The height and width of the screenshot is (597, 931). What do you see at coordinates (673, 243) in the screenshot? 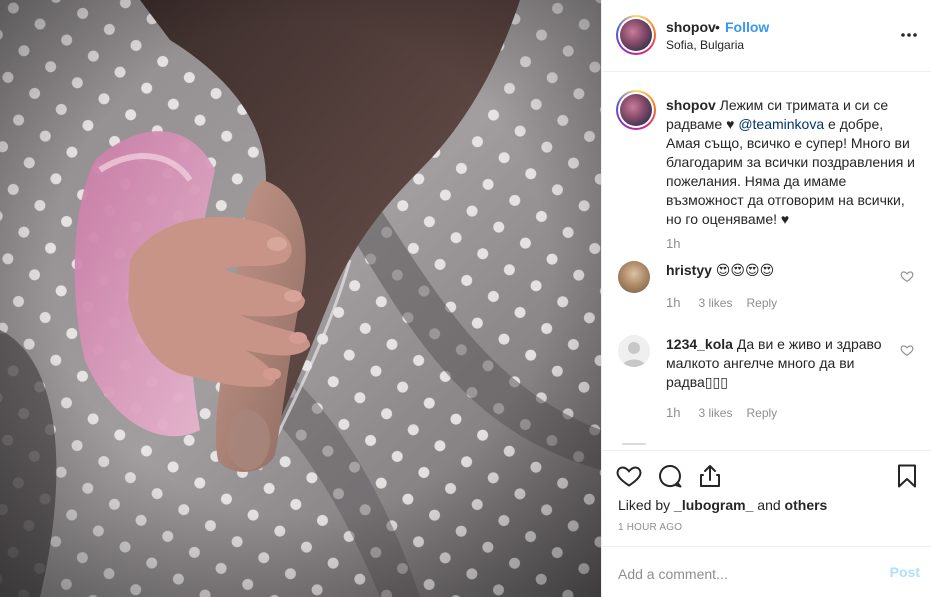
I see `caption-timestamp: 1h` at bounding box center [673, 243].